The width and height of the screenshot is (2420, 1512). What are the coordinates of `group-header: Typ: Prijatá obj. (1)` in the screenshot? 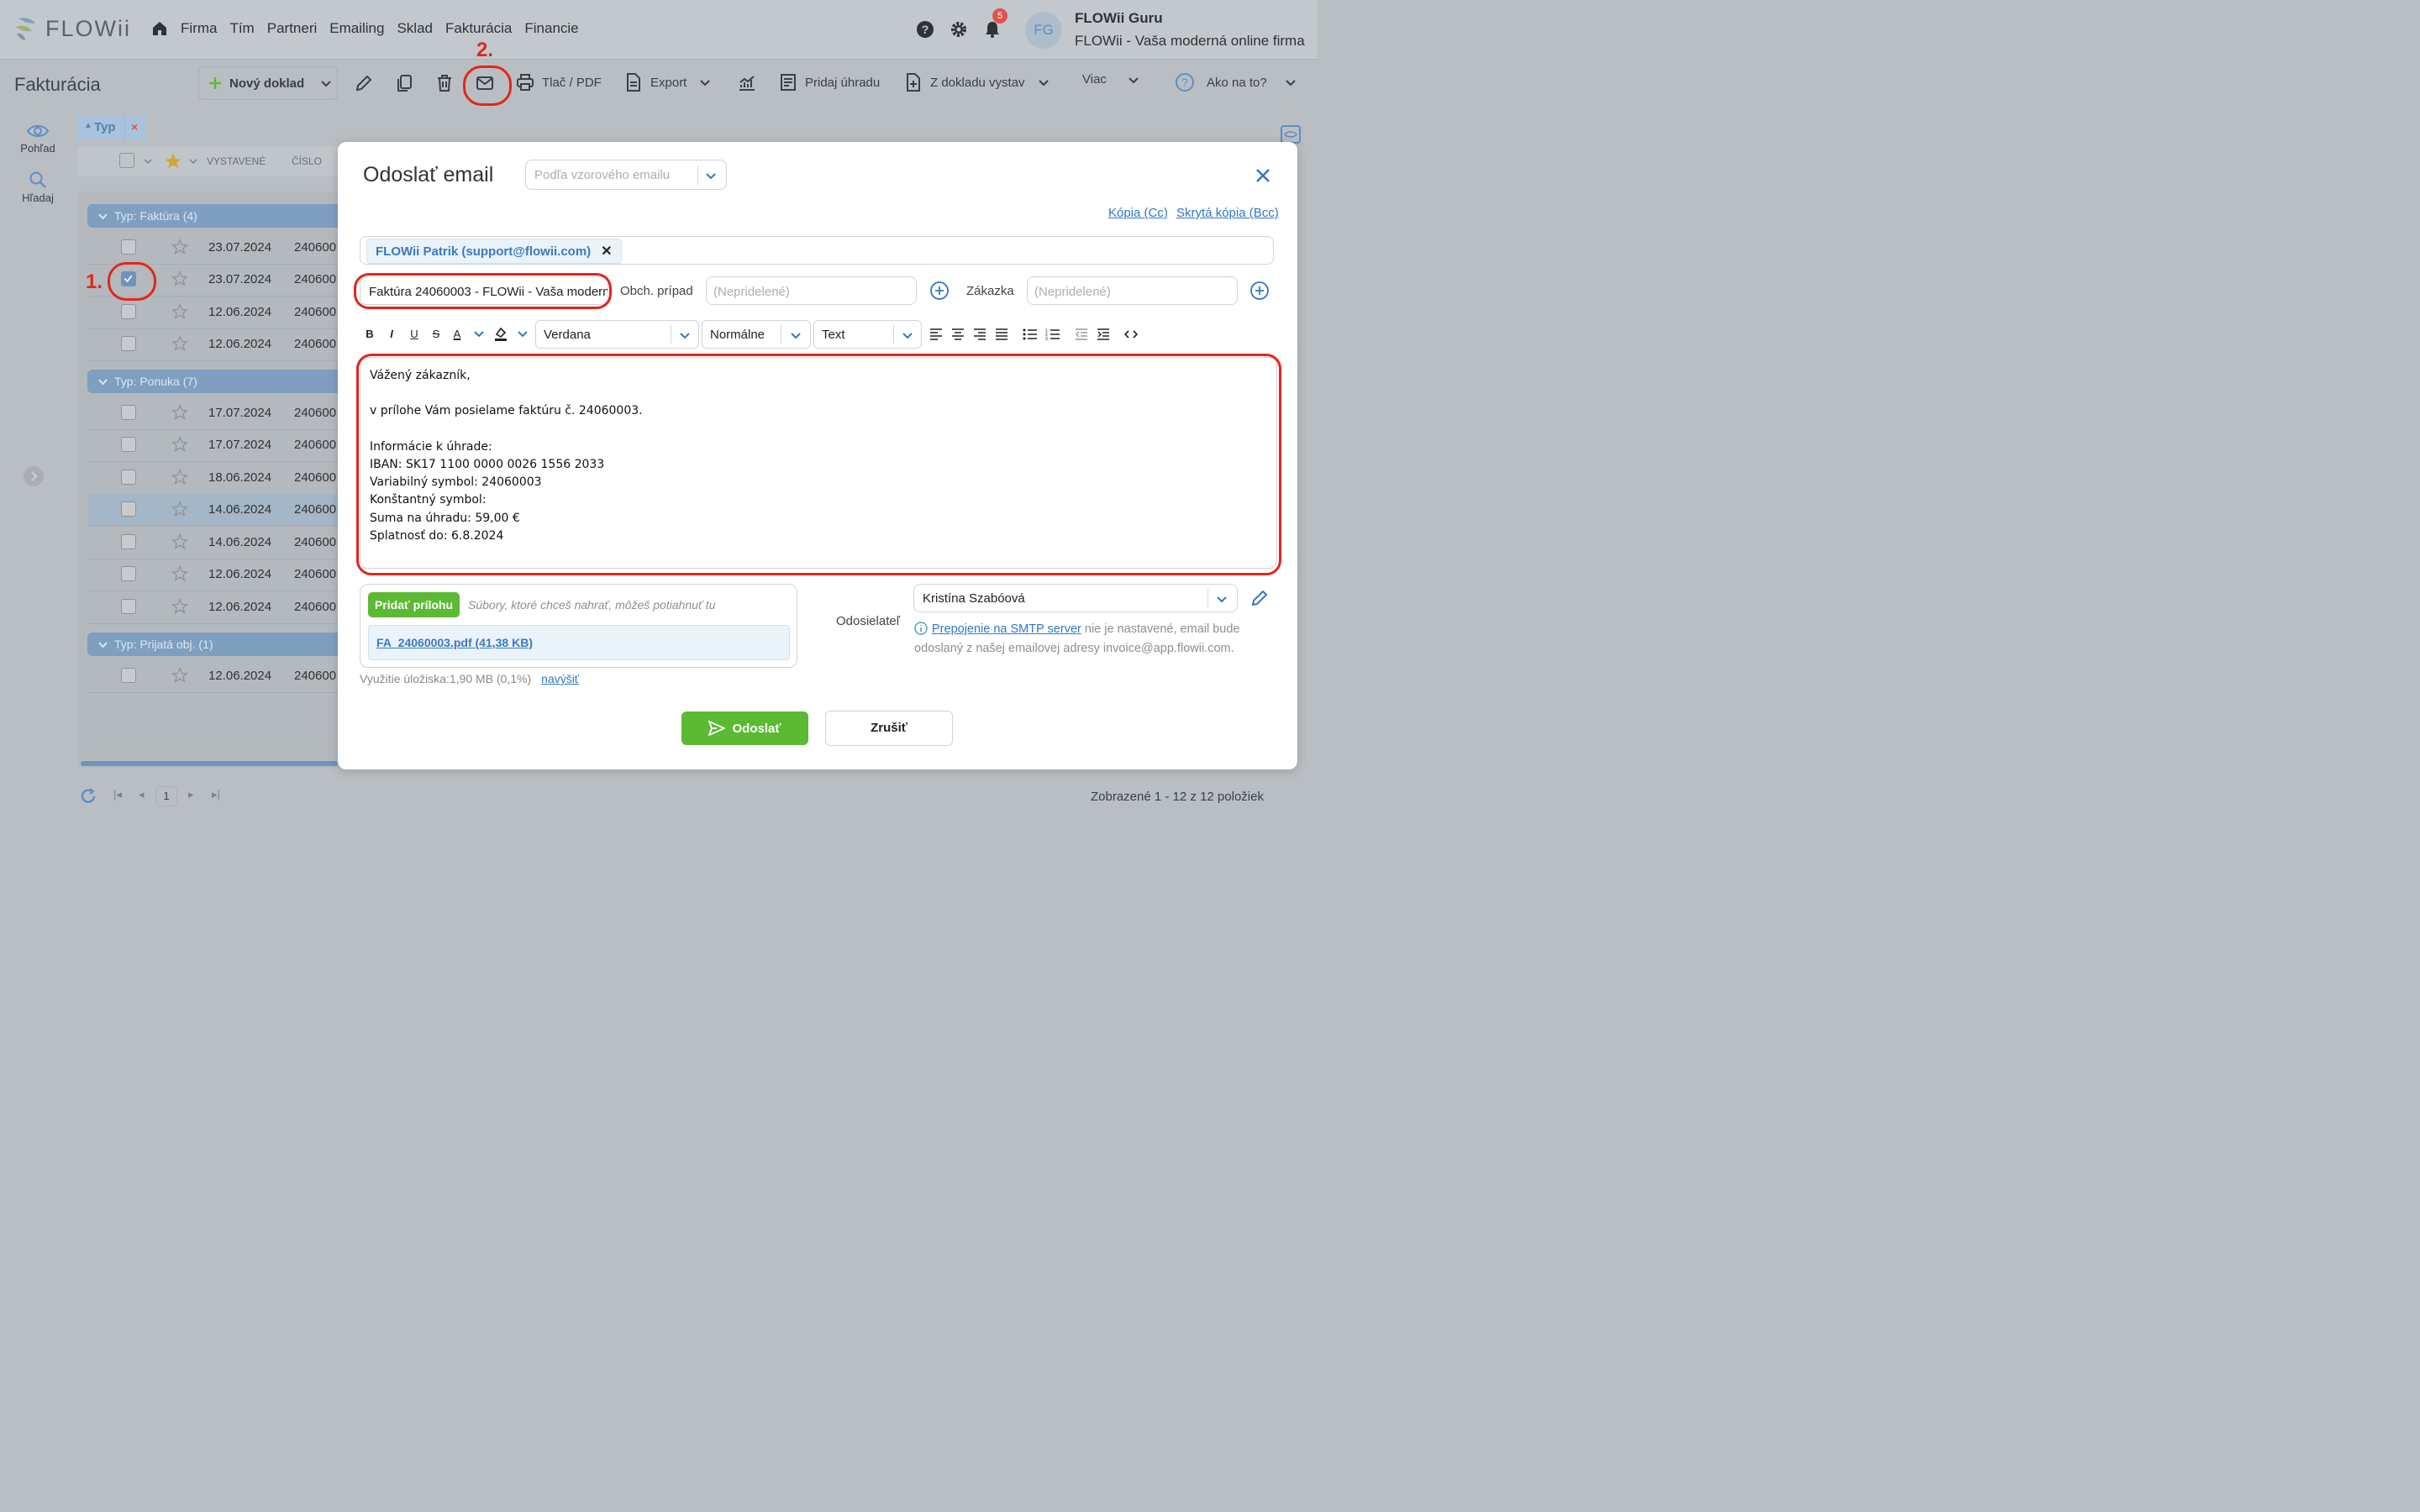 It's located at (218, 644).